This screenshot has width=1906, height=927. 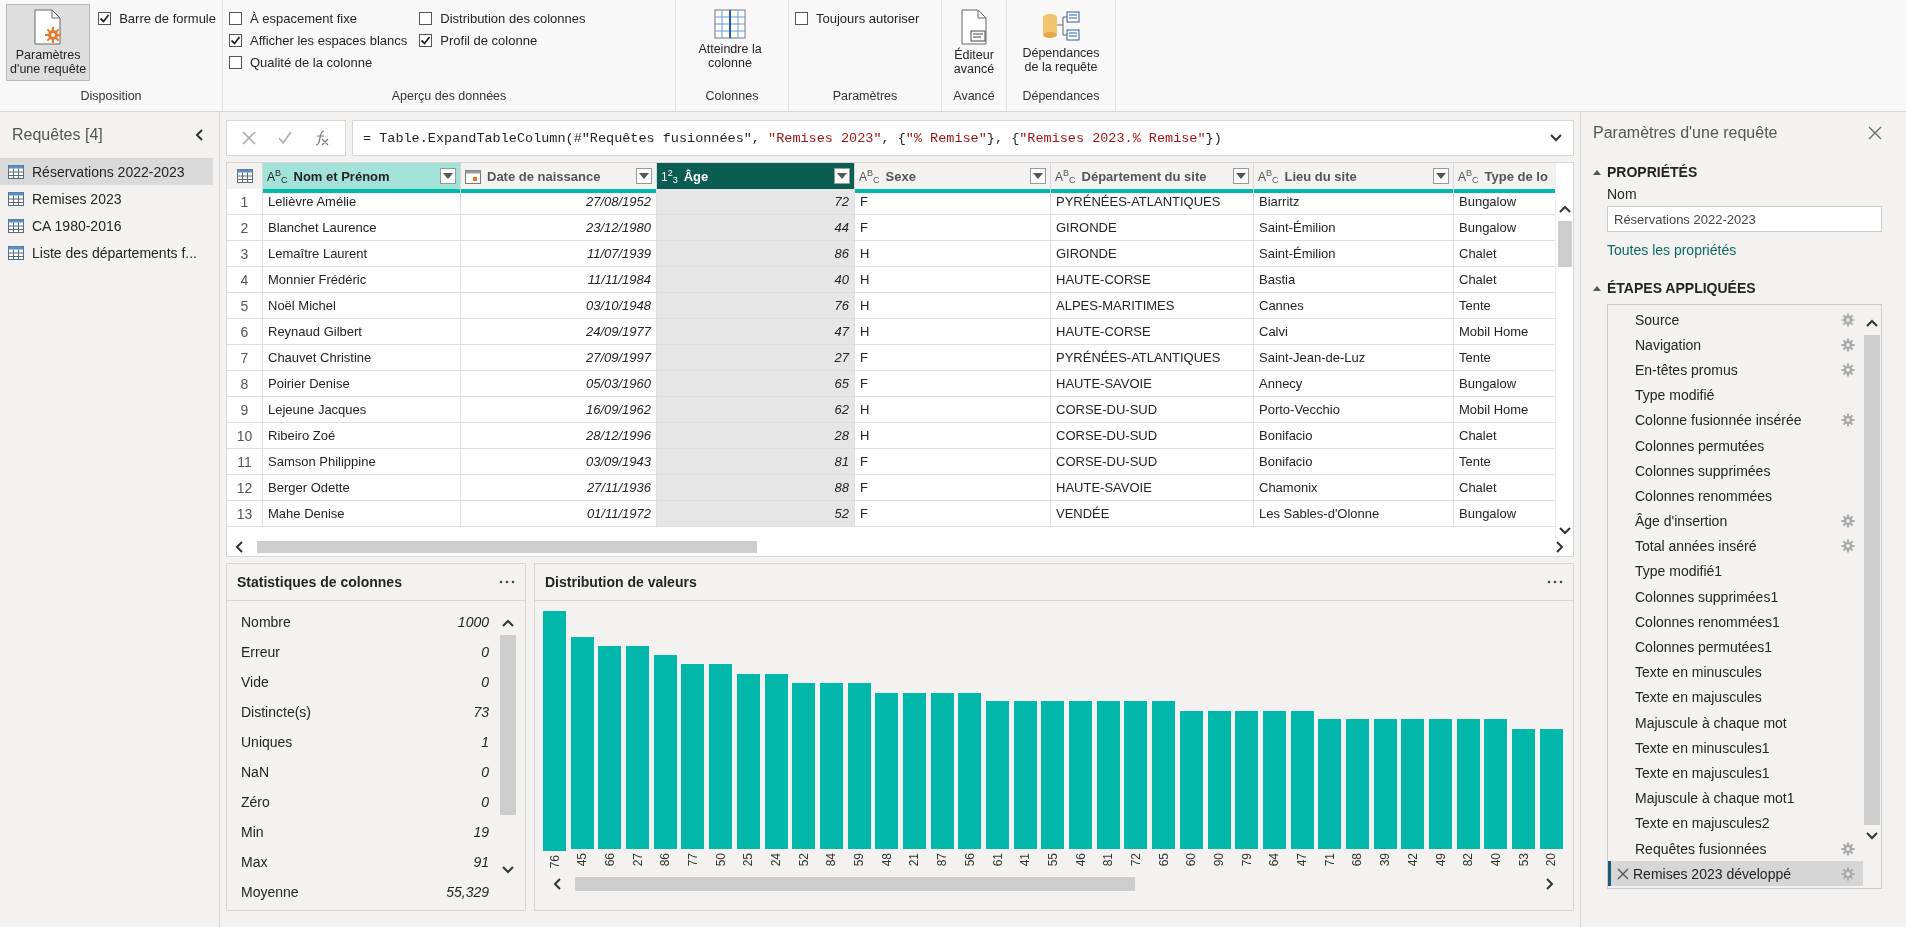 I want to click on section-heading: ÉTAPES APPLIQUÉES, so click(x=1681, y=288).